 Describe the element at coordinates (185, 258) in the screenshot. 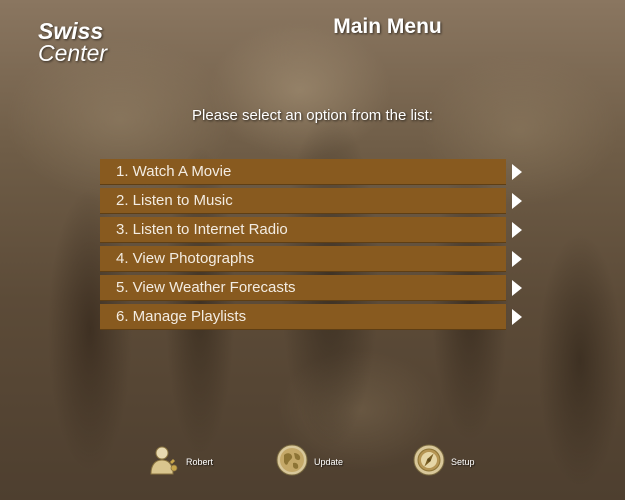

I see `menu-item-label: 4. View Photographs` at that location.